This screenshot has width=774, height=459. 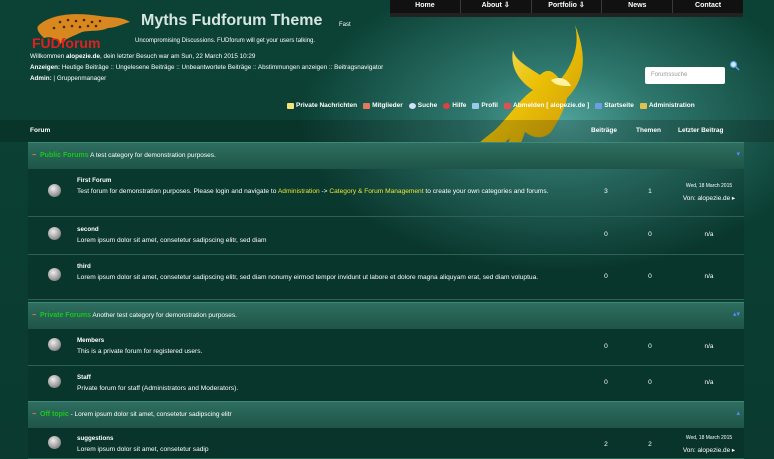 What do you see at coordinates (671, 105) in the screenshot?
I see `menu-label: Administration` at bounding box center [671, 105].